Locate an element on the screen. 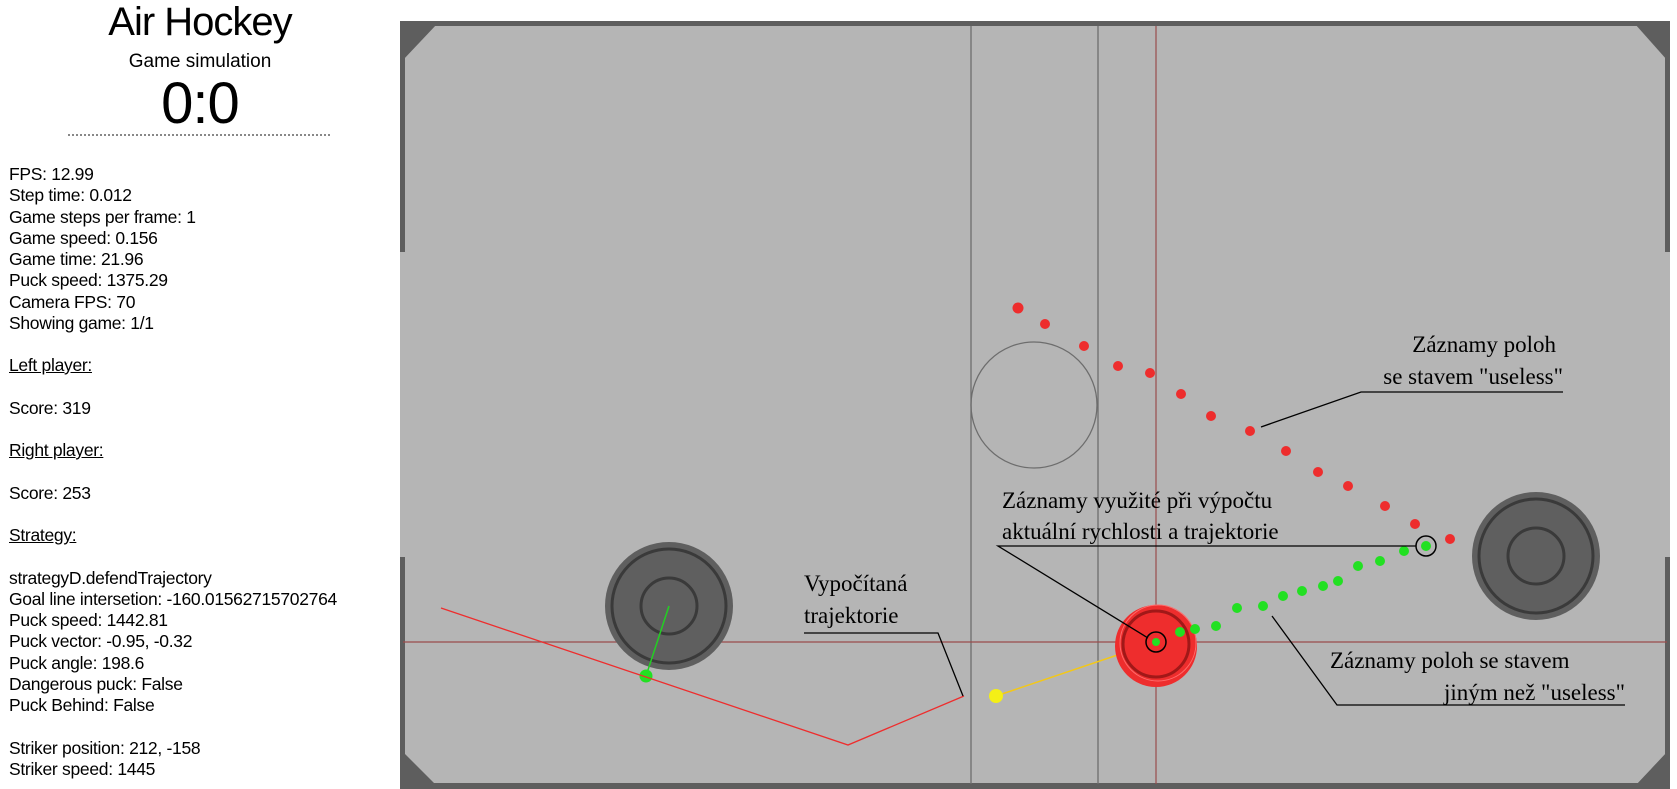 This screenshot has height=789, width=1677. annotation-other-line1: Záznamy poloh se stavem is located at coordinates (1450, 660).